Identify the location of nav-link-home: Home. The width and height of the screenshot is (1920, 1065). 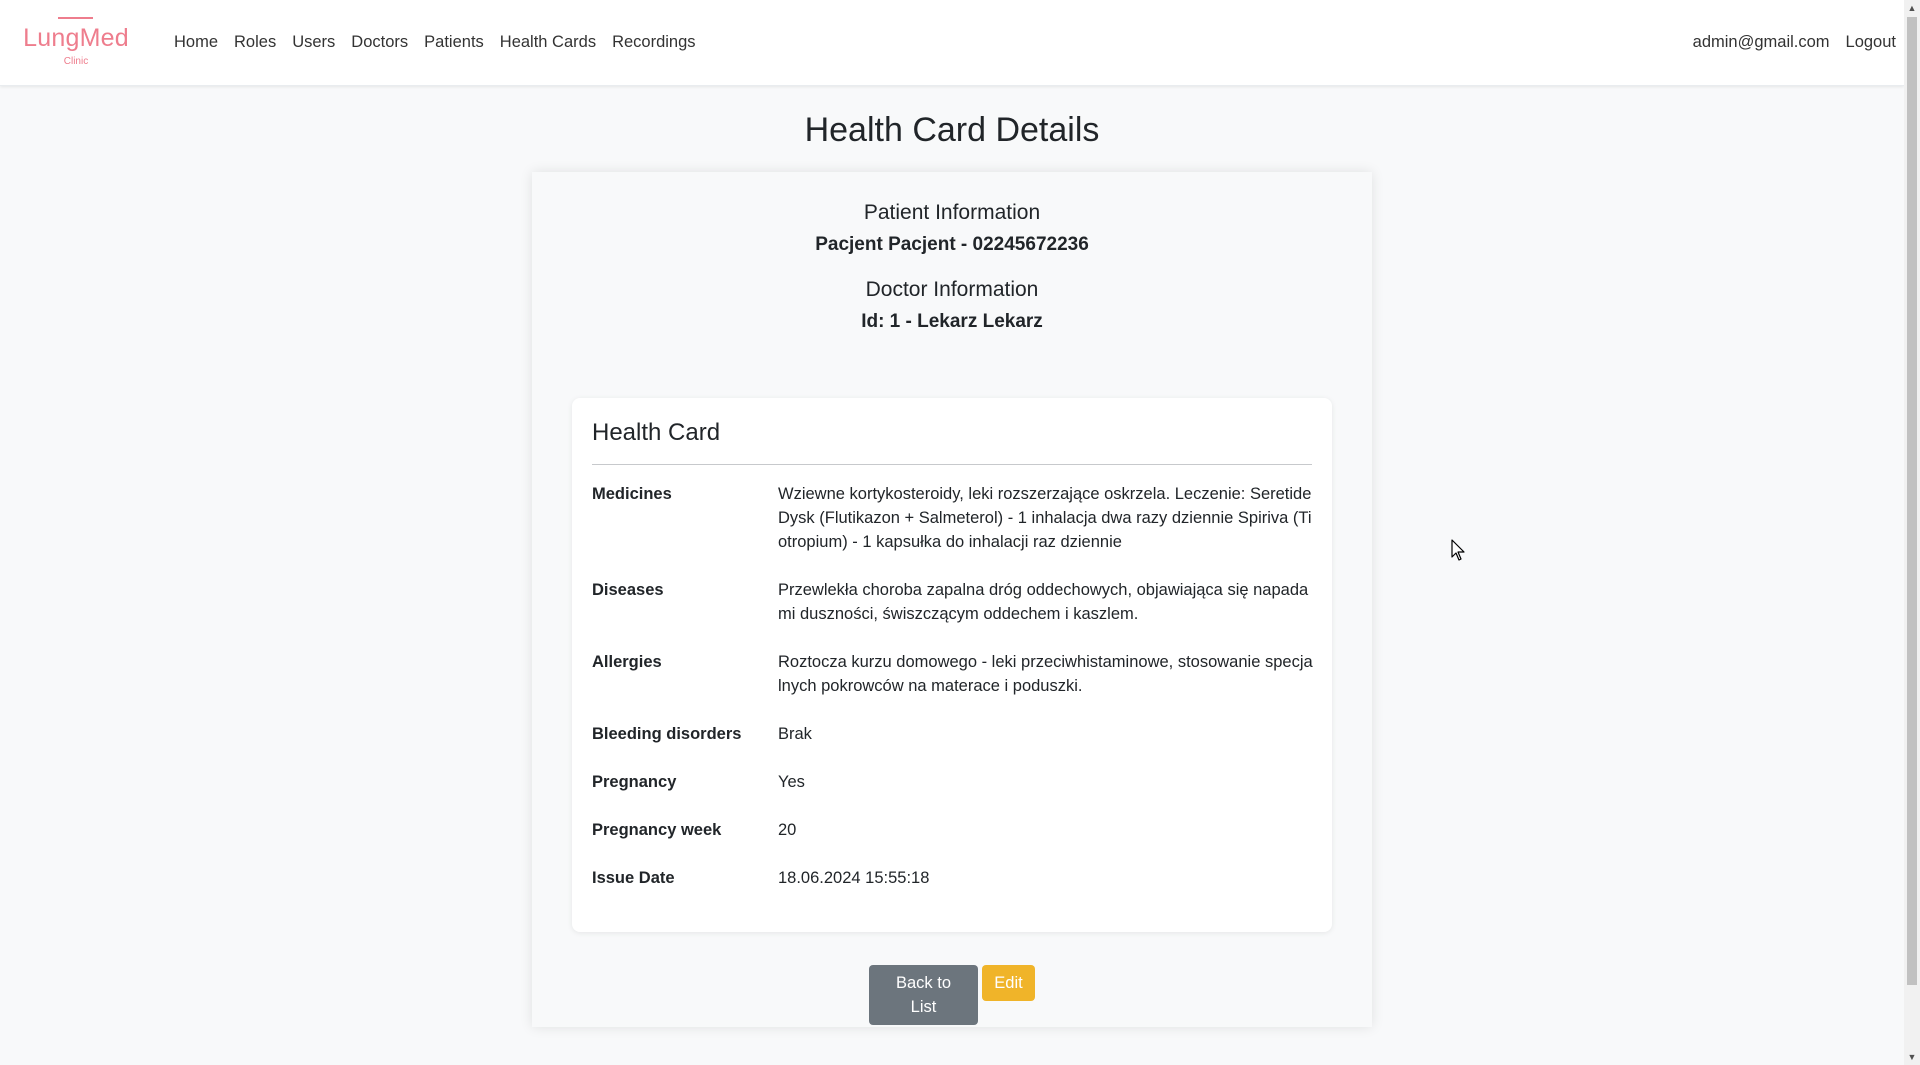
(196, 42).